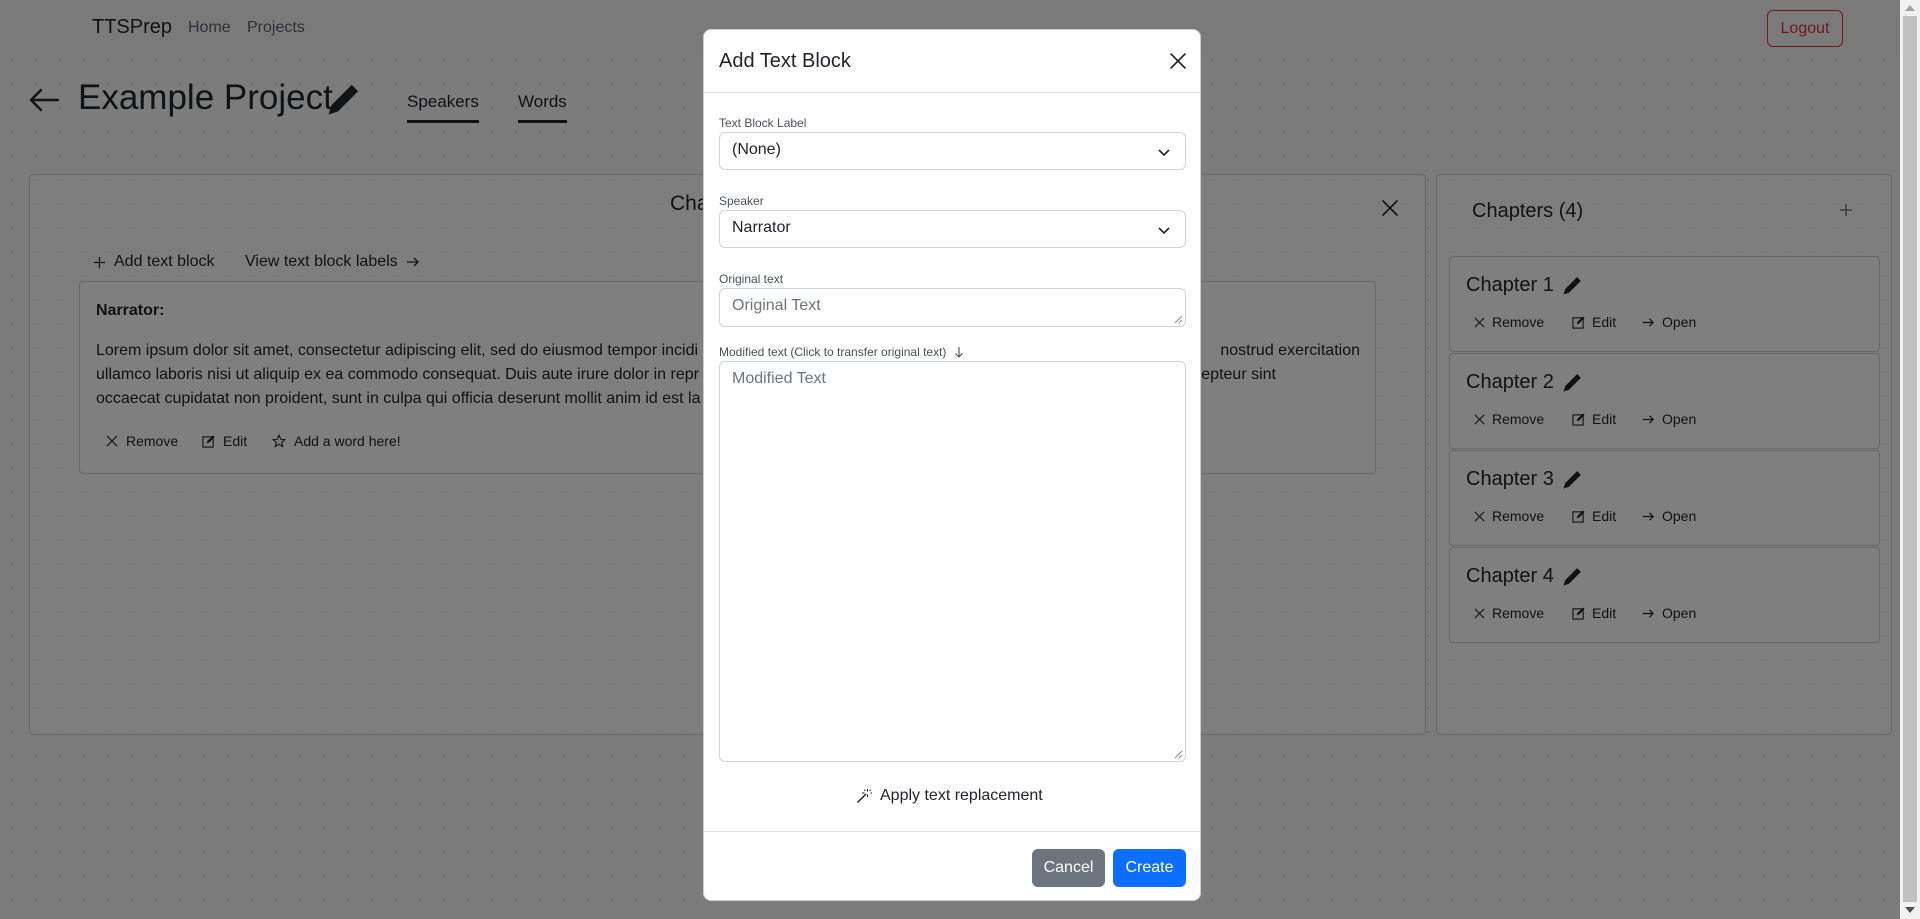 Image resolution: width=1920 pixels, height=919 pixels. What do you see at coordinates (1910, 8) in the screenshot?
I see `scroll-up-arrow-icon` at bounding box center [1910, 8].